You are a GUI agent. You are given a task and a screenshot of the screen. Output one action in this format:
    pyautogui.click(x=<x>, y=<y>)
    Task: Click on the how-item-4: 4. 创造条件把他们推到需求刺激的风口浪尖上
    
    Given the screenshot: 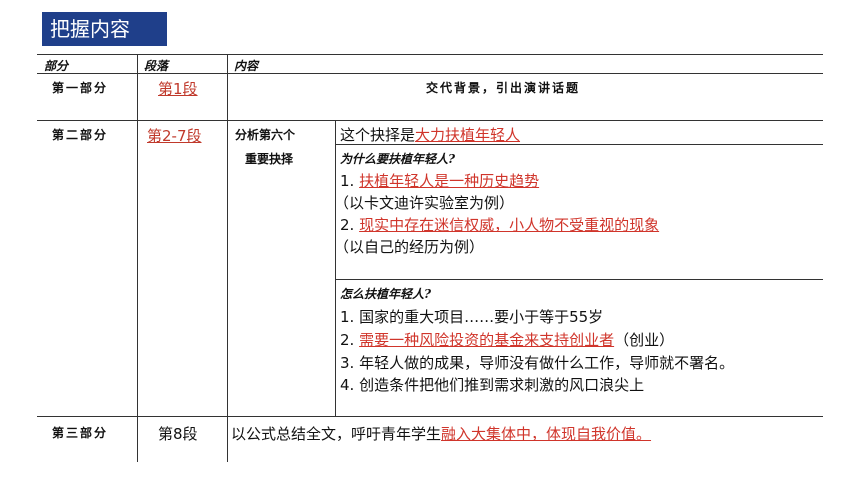 What is the action you would take?
    pyautogui.click(x=492, y=385)
    